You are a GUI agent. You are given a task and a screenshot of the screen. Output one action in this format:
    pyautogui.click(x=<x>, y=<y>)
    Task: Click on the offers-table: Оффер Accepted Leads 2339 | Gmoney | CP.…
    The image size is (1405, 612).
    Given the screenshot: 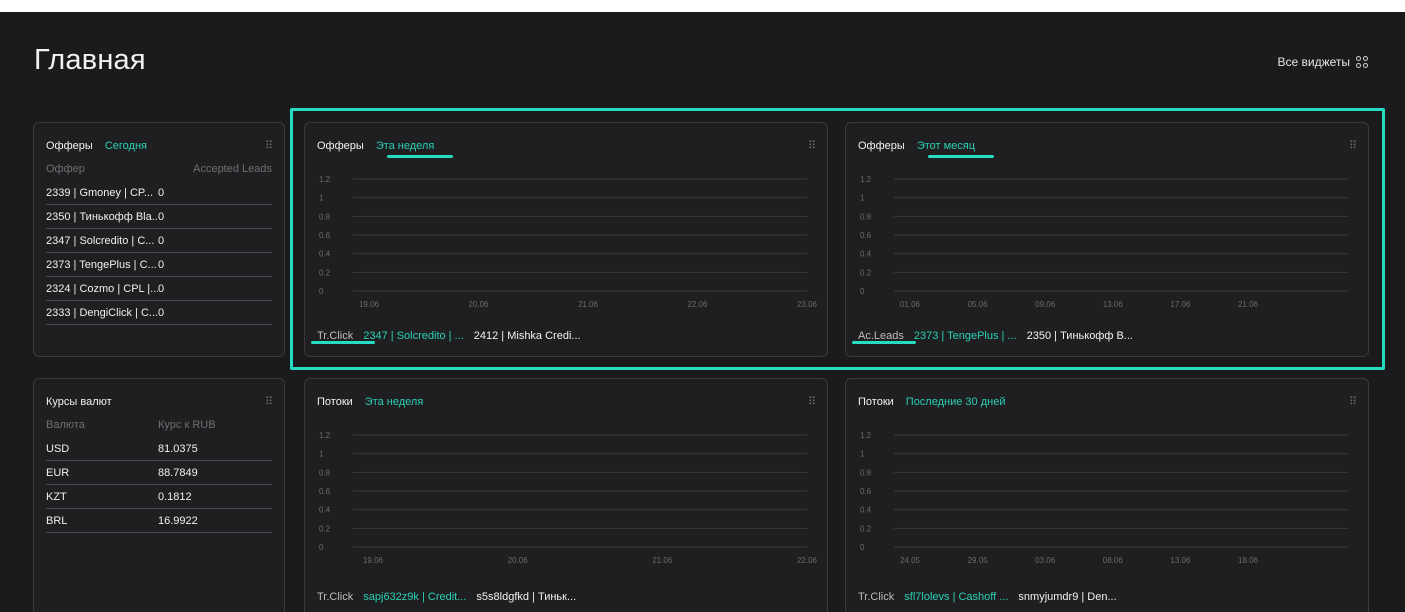 What is the action you would take?
    pyautogui.click(x=159, y=244)
    